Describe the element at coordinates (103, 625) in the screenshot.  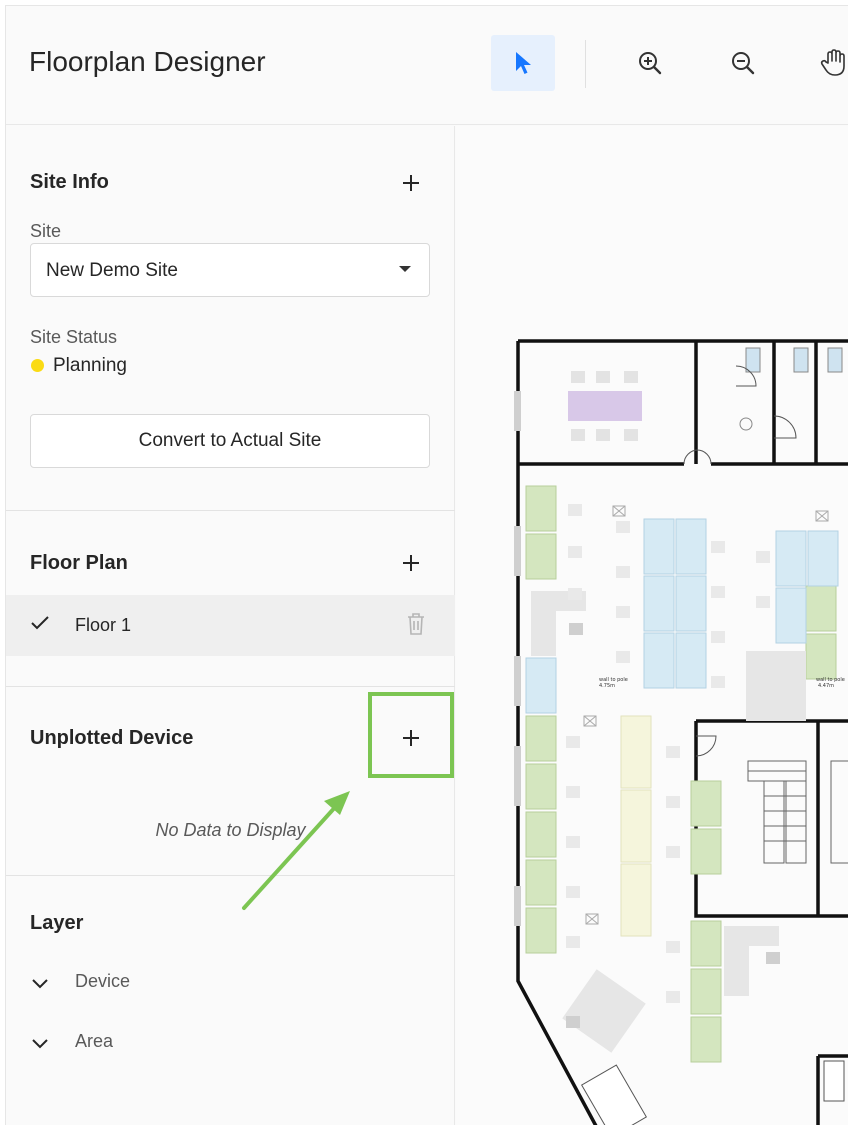
I see `floor-label: Floor 1` at that location.